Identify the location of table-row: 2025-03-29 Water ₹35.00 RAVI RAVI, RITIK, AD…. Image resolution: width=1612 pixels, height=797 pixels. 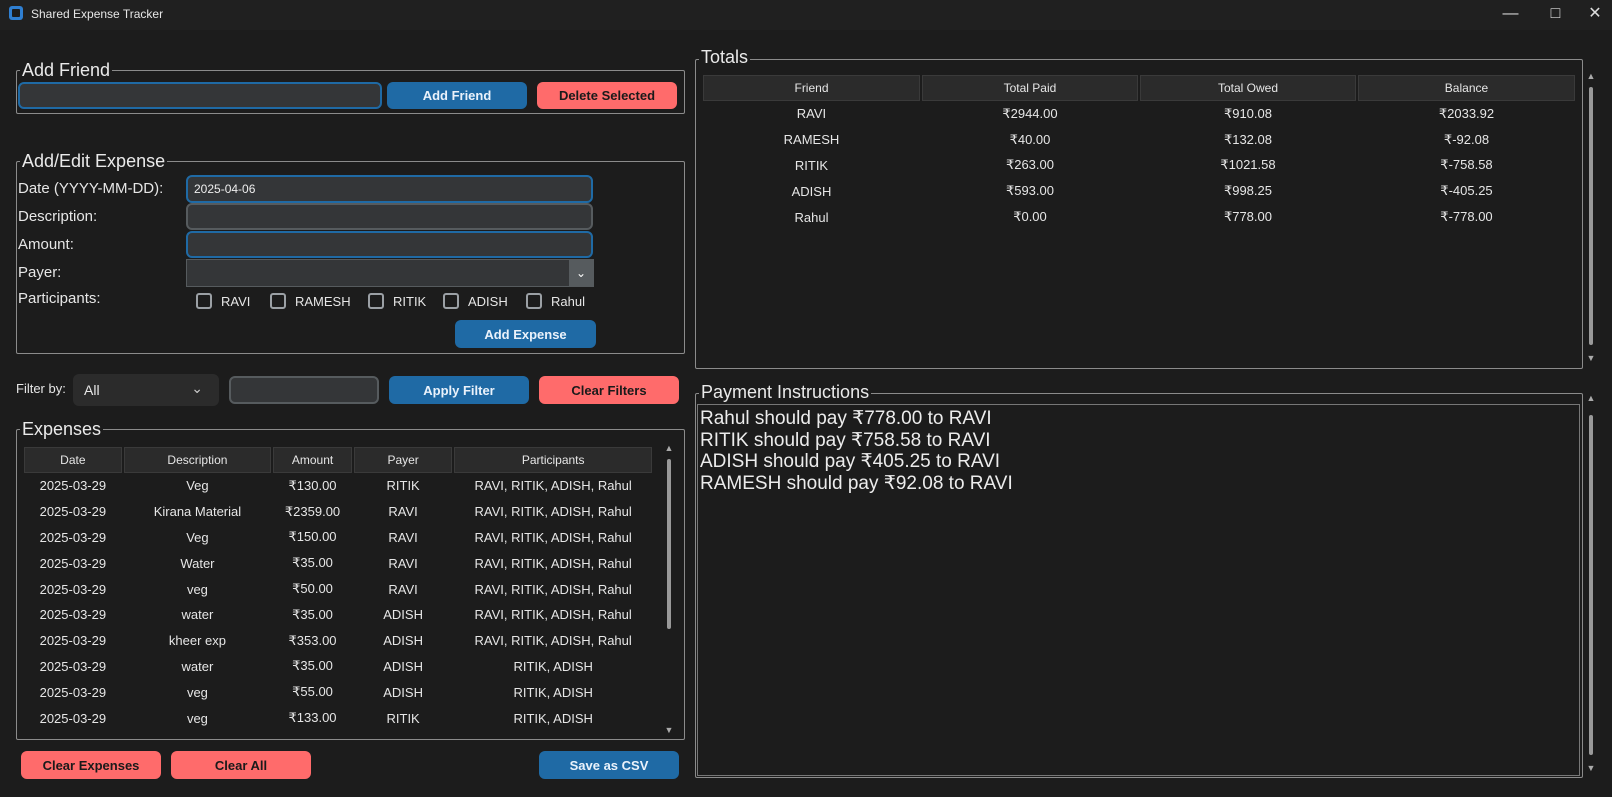
(338, 563).